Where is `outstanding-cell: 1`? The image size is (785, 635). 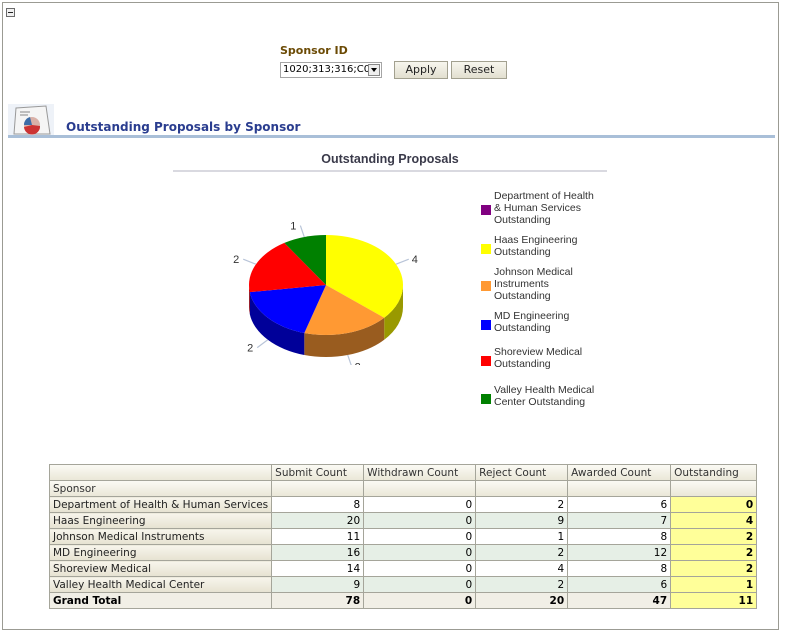 outstanding-cell: 1 is located at coordinates (714, 584).